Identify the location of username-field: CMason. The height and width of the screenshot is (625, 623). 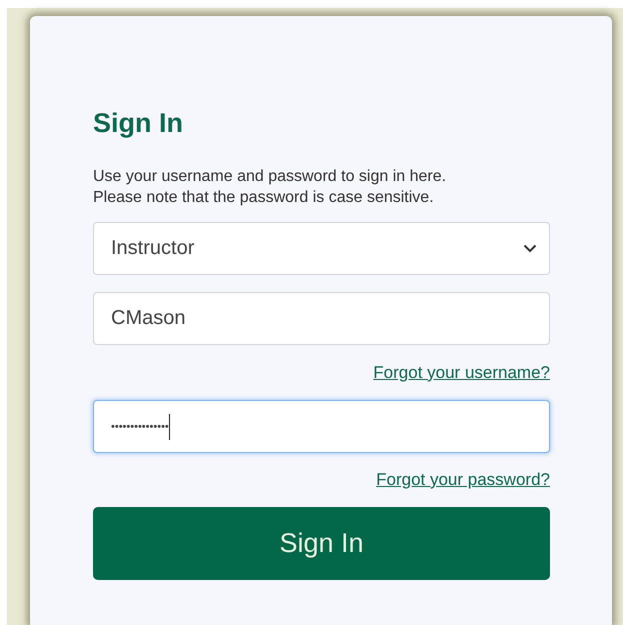
(321, 318).